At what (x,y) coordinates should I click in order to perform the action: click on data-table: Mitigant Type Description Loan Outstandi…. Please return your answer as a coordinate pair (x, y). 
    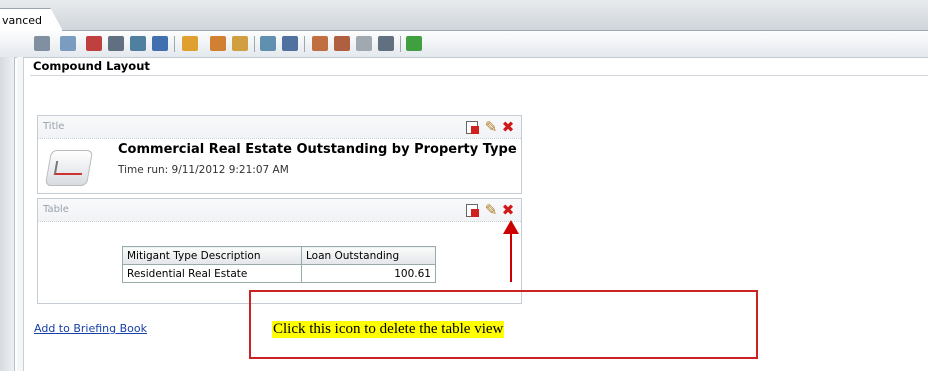
    Looking at the image, I should click on (279, 264).